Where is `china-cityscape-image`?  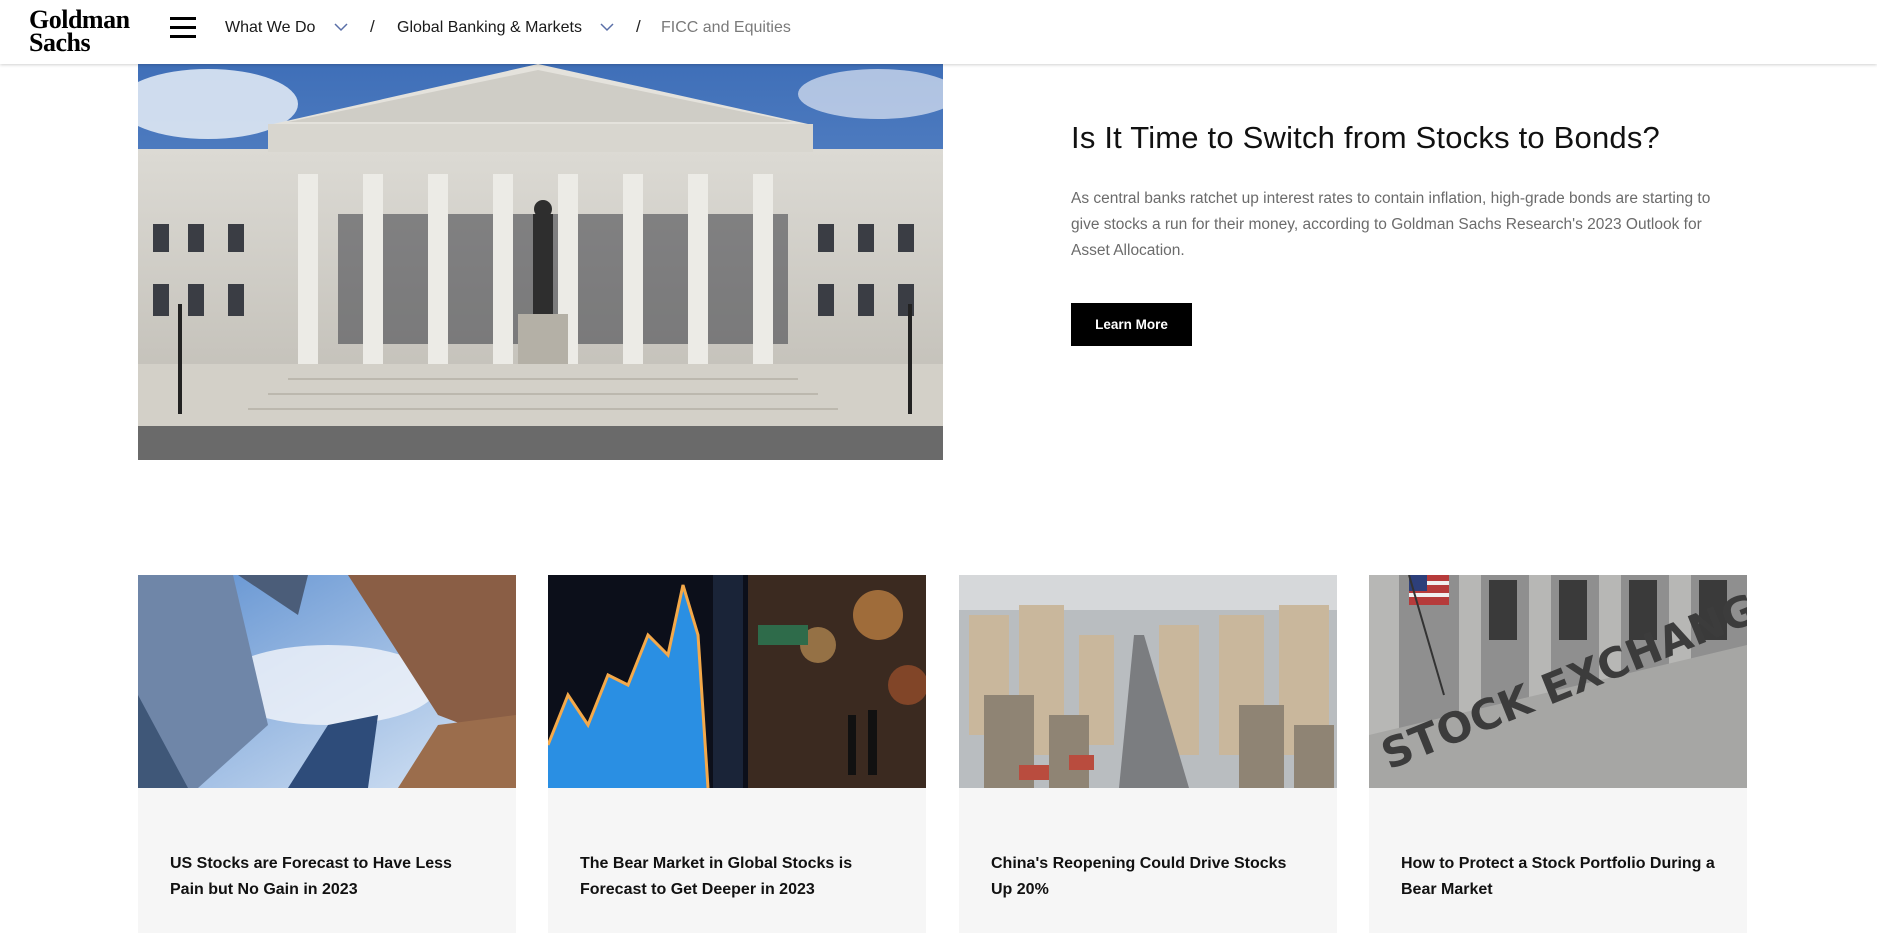
china-cityscape-image is located at coordinates (1148, 681).